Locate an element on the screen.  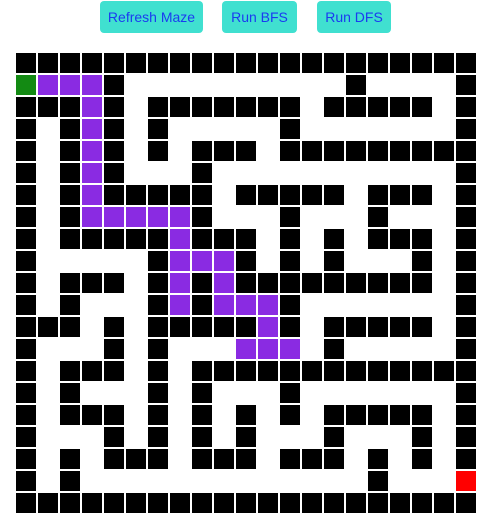
refresh-maze-button: Refresh Maze is located at coordinates (151, 17).